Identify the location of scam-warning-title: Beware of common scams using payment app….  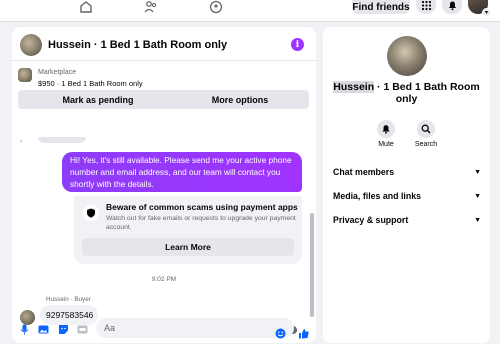
(202, 207).